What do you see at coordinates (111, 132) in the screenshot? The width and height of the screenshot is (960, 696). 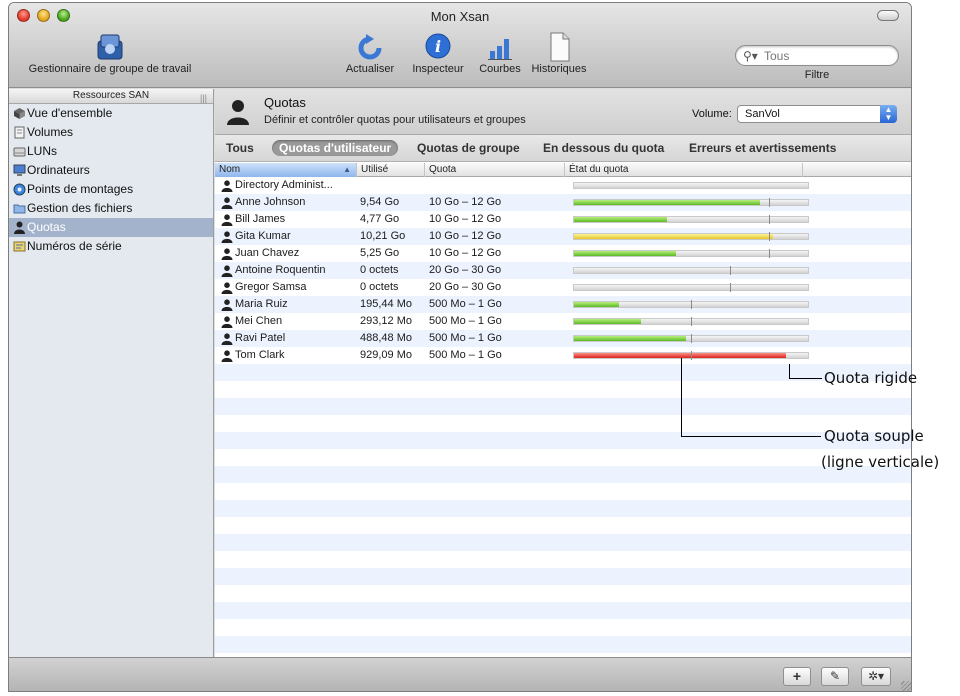 I see `sidebar-item-volumes: Volumes` at bounding box center [111, 132].